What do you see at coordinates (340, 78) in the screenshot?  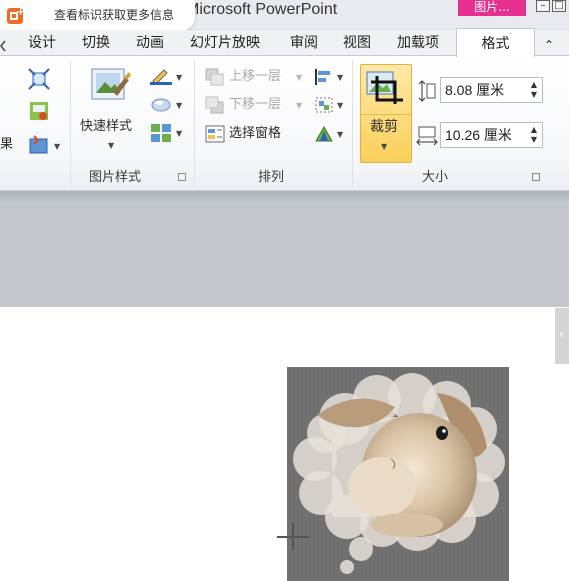 I see `align-dropdown-icon: ▼` at bounding box center [340, 78].